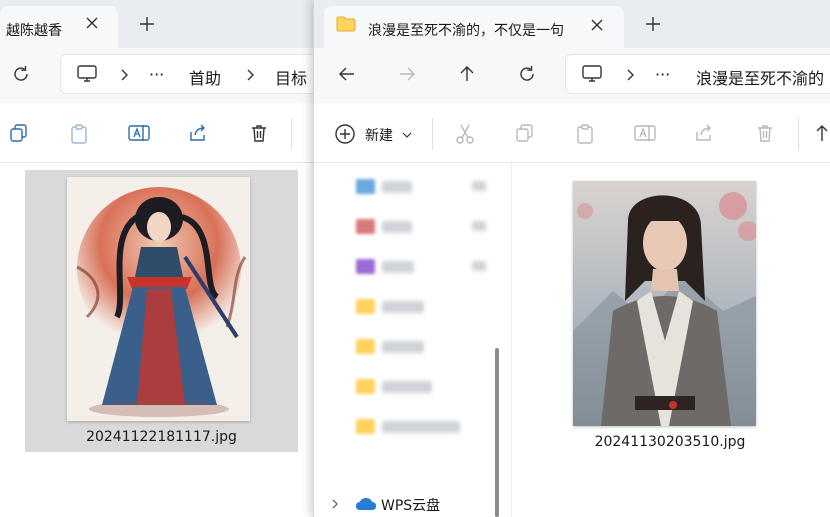 This screenshot has width=830, height=517. I want to click on tab-strip: 浪漫是至死不渝的，不仅是一句, so click(572, 24).